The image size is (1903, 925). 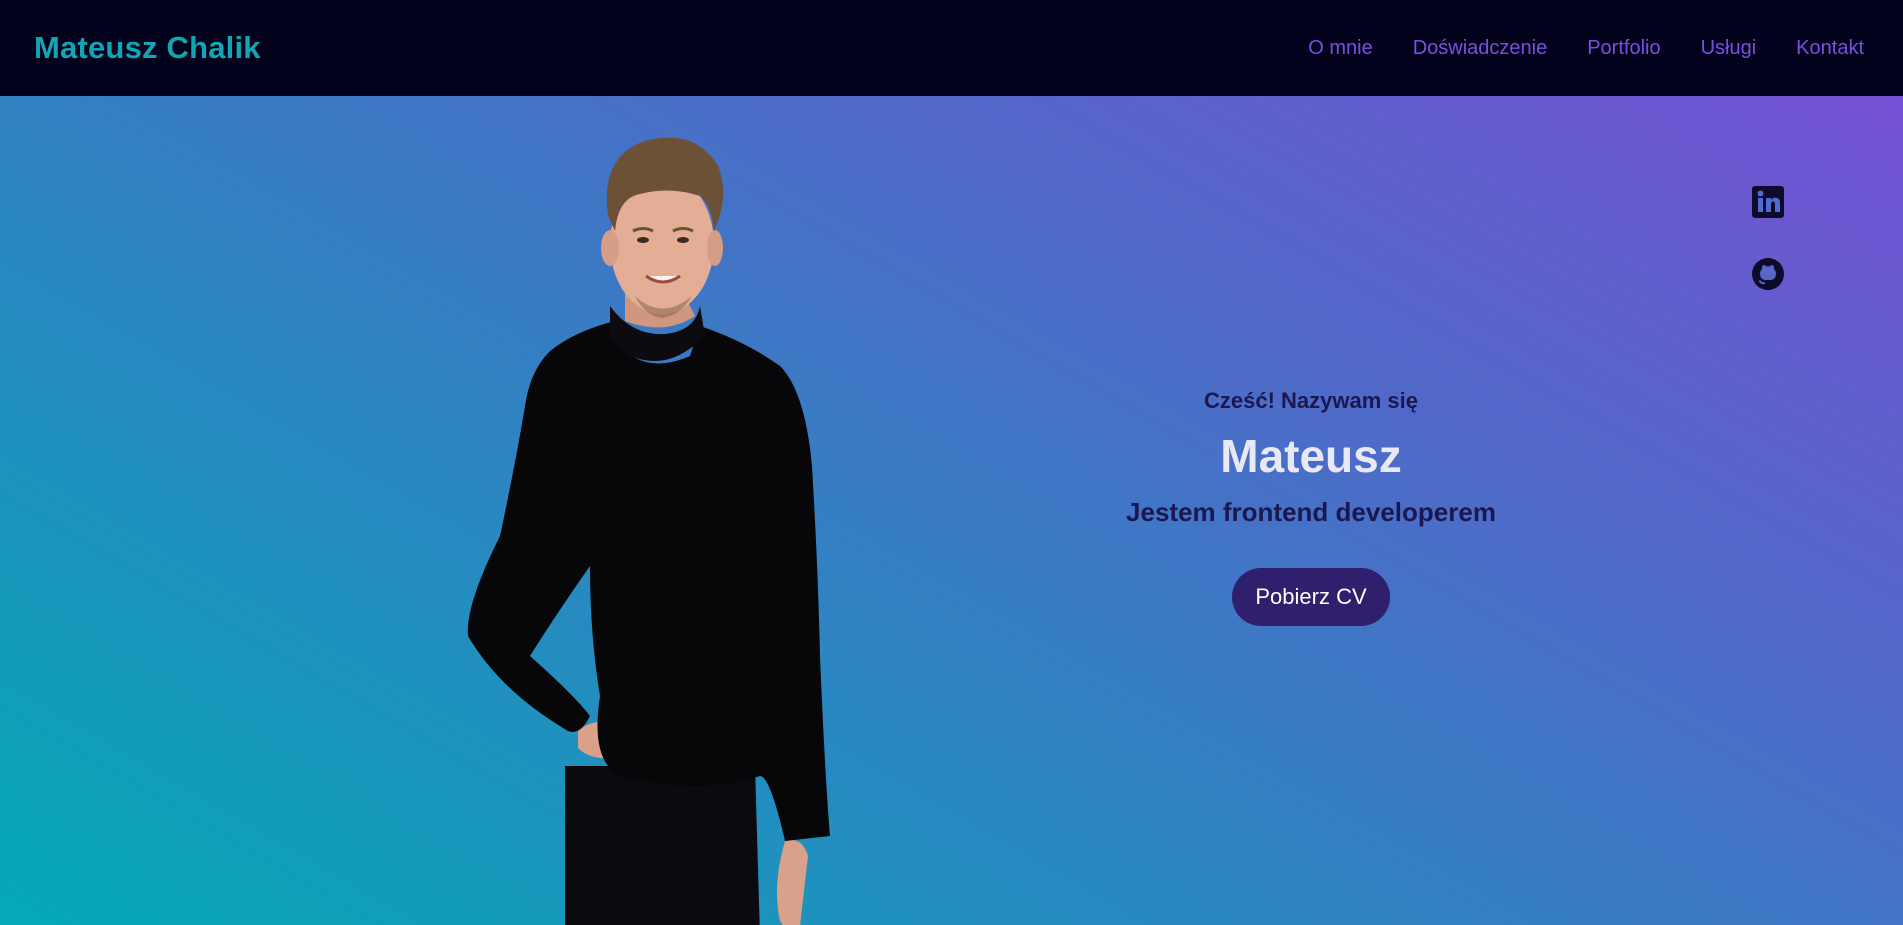 What do you see at coordinates (1830, 48) in the screenshot?
I see `nav-link-kontakt: Kontakt` at bounding box center [1830, 48].